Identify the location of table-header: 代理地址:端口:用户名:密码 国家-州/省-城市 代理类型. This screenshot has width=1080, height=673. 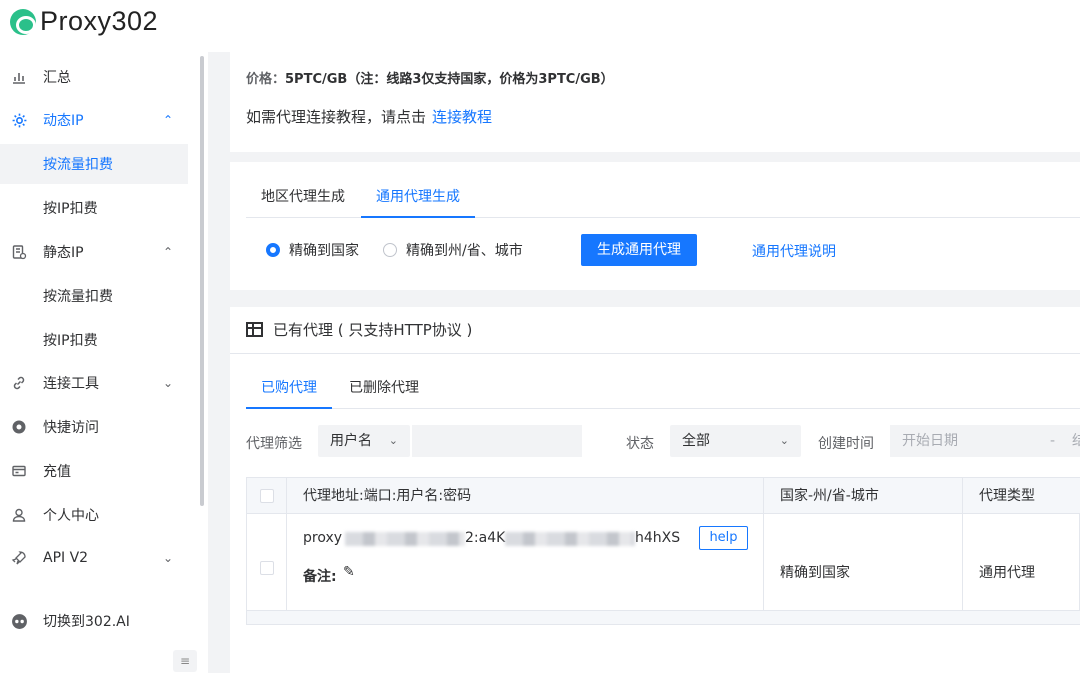
(663, 496).